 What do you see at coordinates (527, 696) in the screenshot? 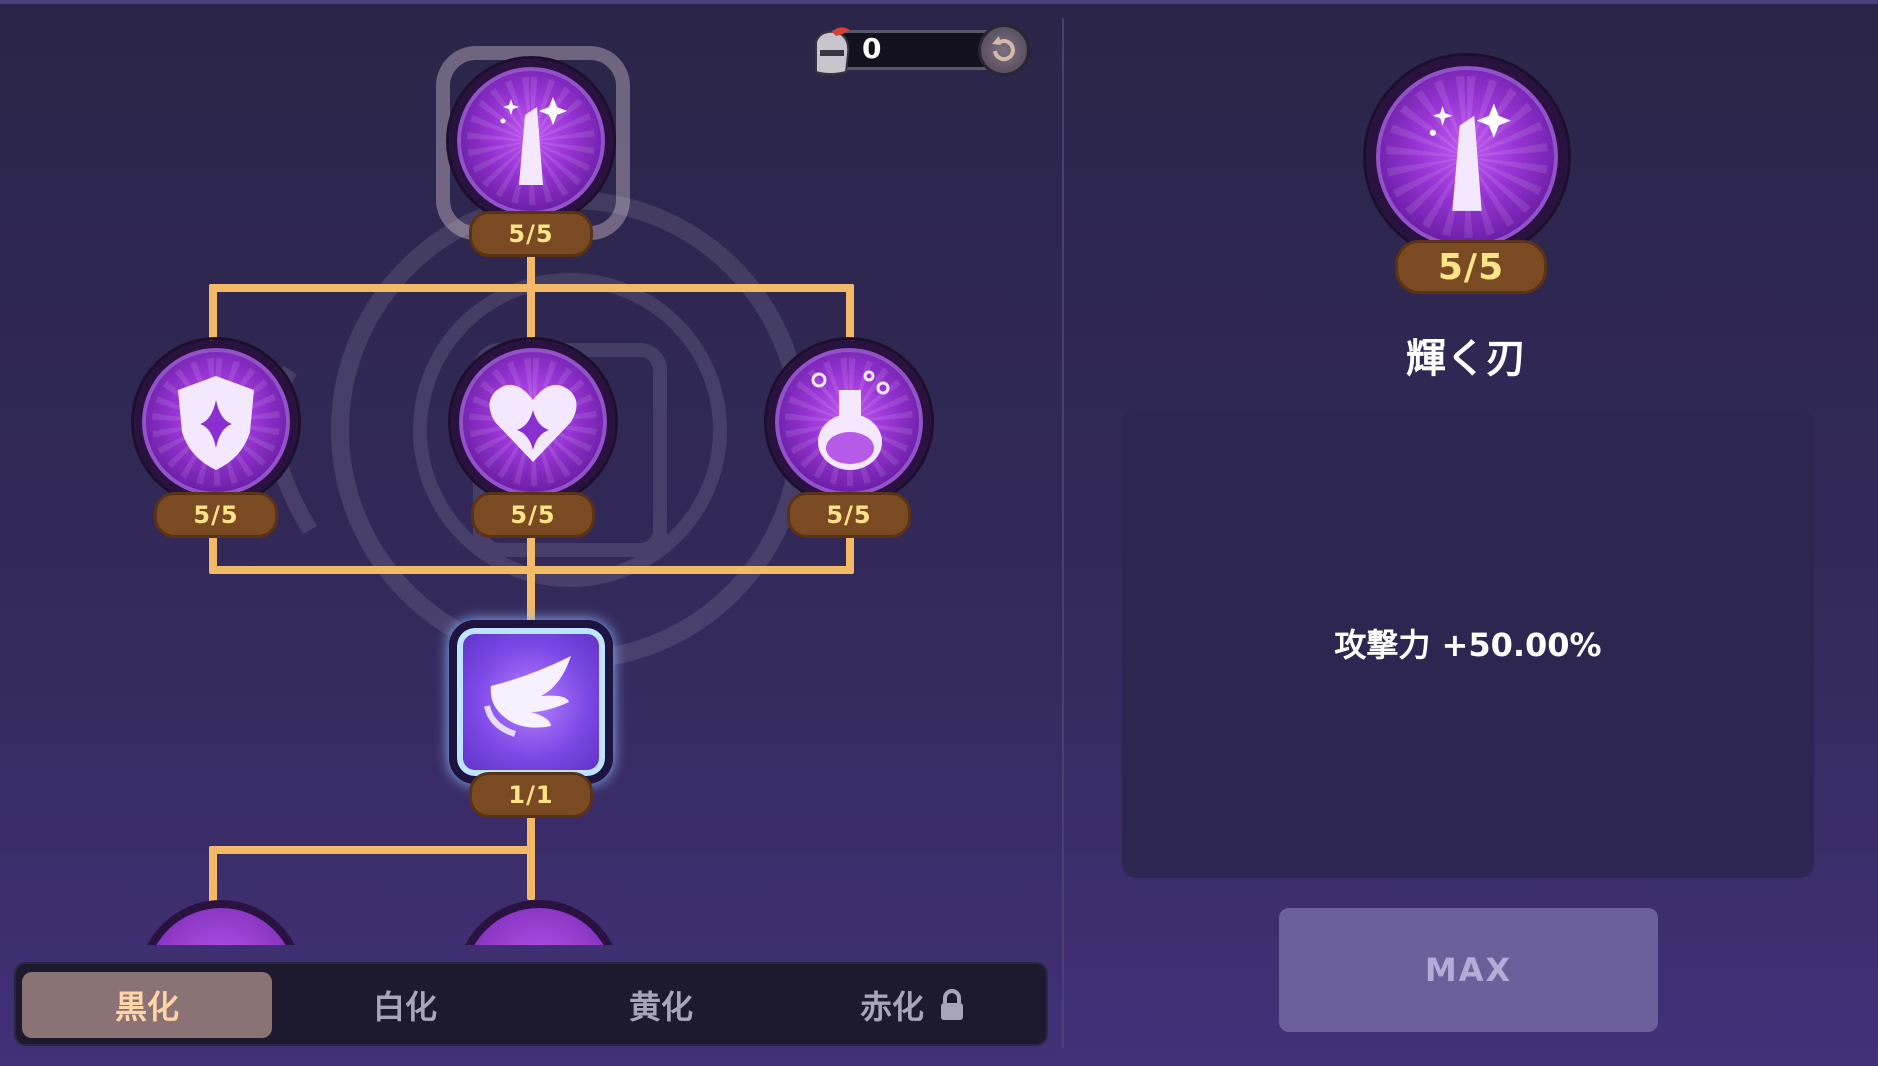
I see `wing-icon` at bounding box center [527, 696].